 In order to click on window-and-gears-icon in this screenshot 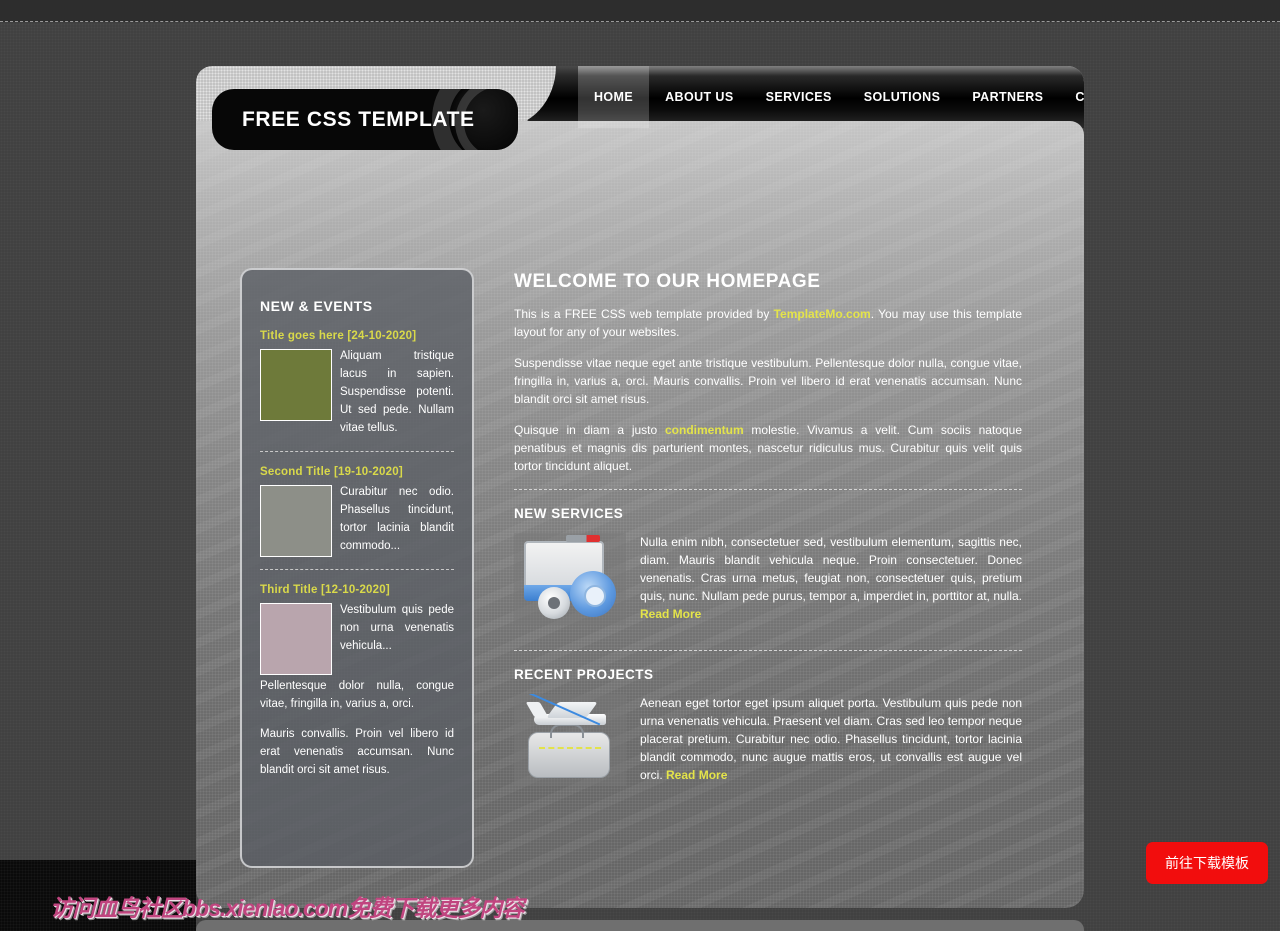, I will do `click(570, 579)`.